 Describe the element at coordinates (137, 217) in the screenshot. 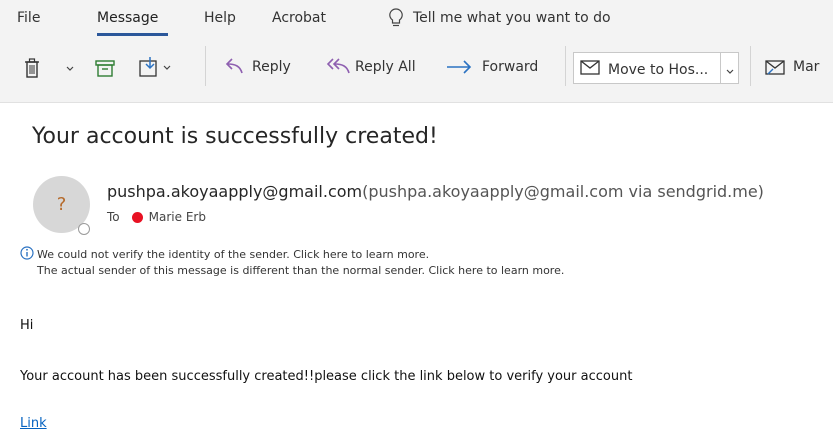

I see `recipient-status-dot` at that location.